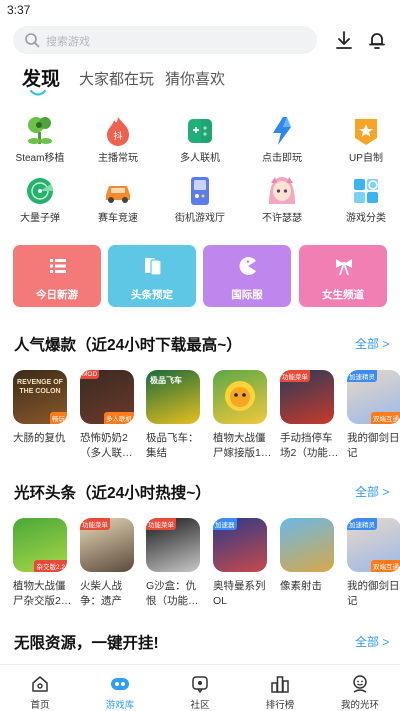 This screenshot has height=711, width=400. I want to click on bow-icon, so click(344, 267).